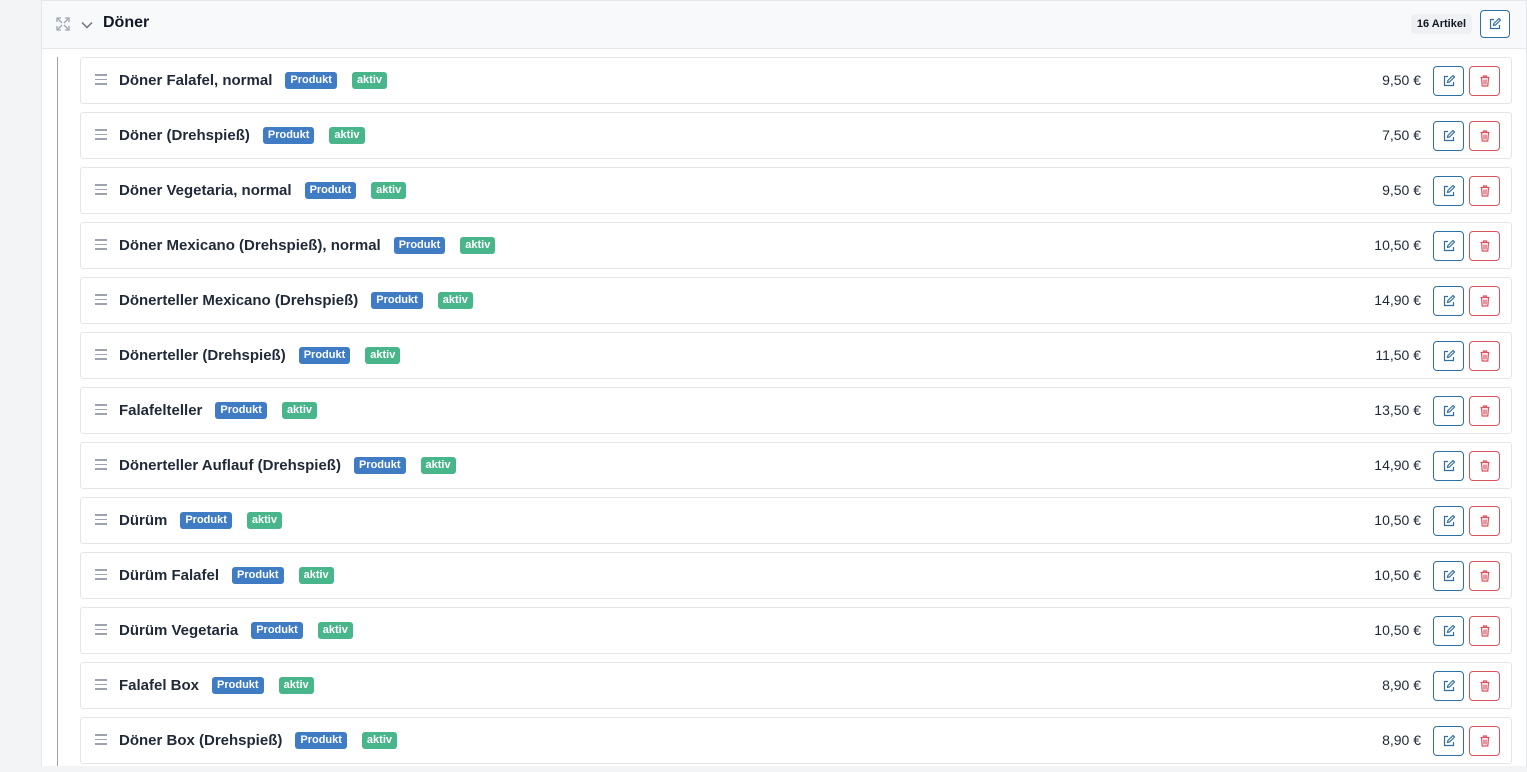  I want to click on category-edit-button, so click(1495, 24).